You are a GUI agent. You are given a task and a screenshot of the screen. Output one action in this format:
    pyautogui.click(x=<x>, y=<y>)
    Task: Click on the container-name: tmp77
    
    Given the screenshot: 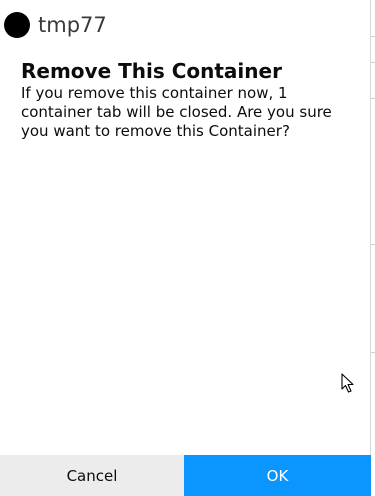 What is the action you would take?
    pyautogui.click(x=72, y=25)
    